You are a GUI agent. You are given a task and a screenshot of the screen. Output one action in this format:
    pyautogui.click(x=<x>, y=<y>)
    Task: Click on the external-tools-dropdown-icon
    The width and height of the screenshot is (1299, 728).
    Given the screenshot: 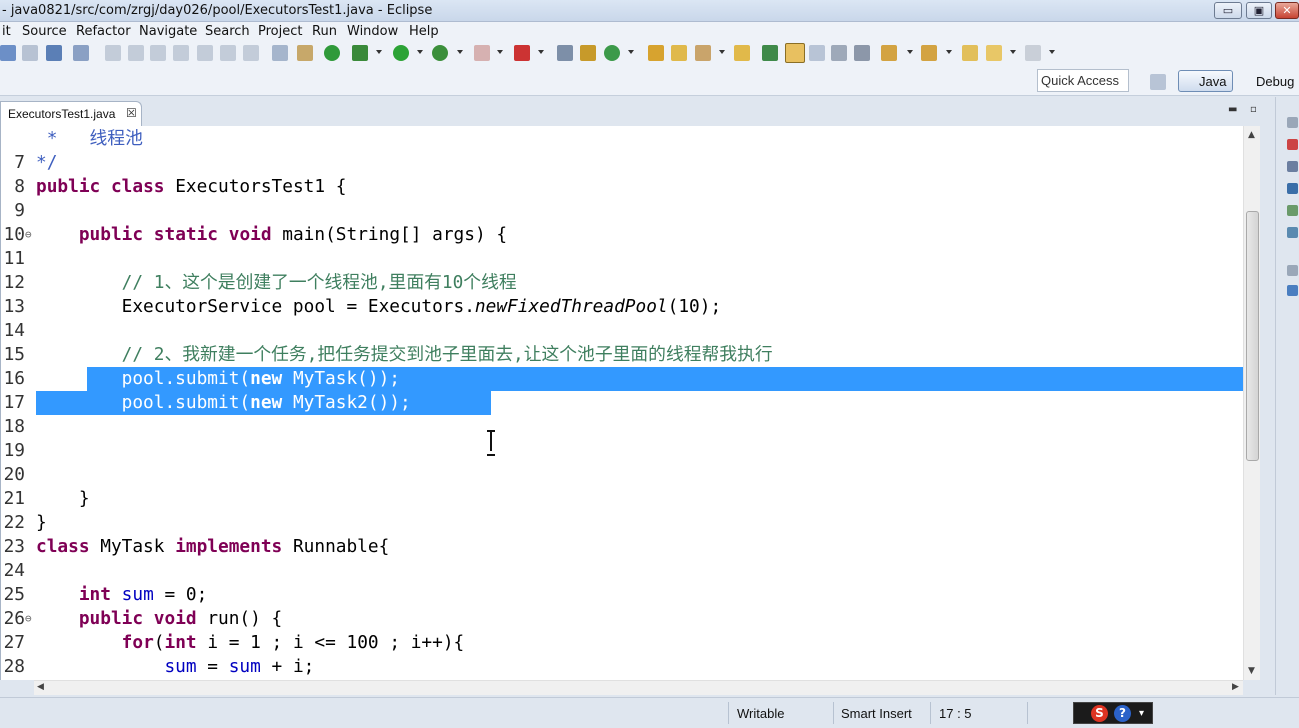 What is the action you would take?
    pyautogui.click(x=500, y=52)
    